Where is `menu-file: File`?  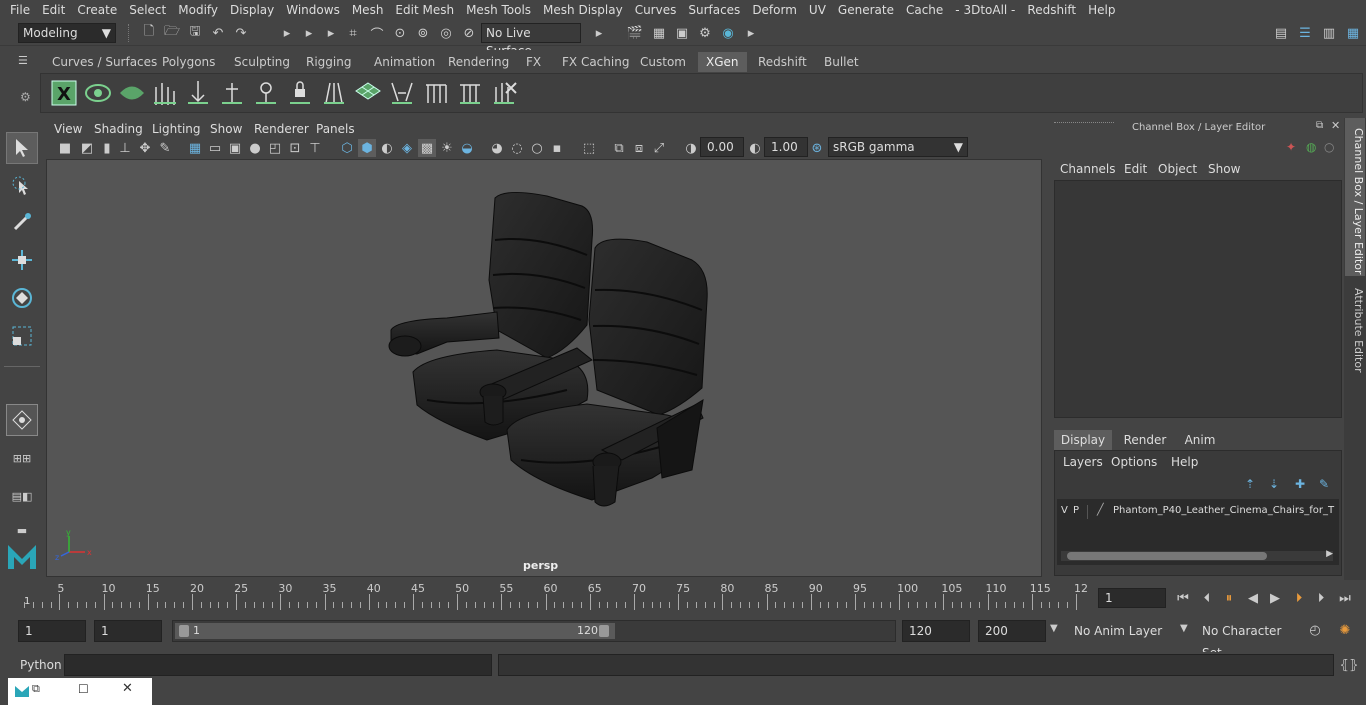 menu-file: File is located at coordinates (20, 10).